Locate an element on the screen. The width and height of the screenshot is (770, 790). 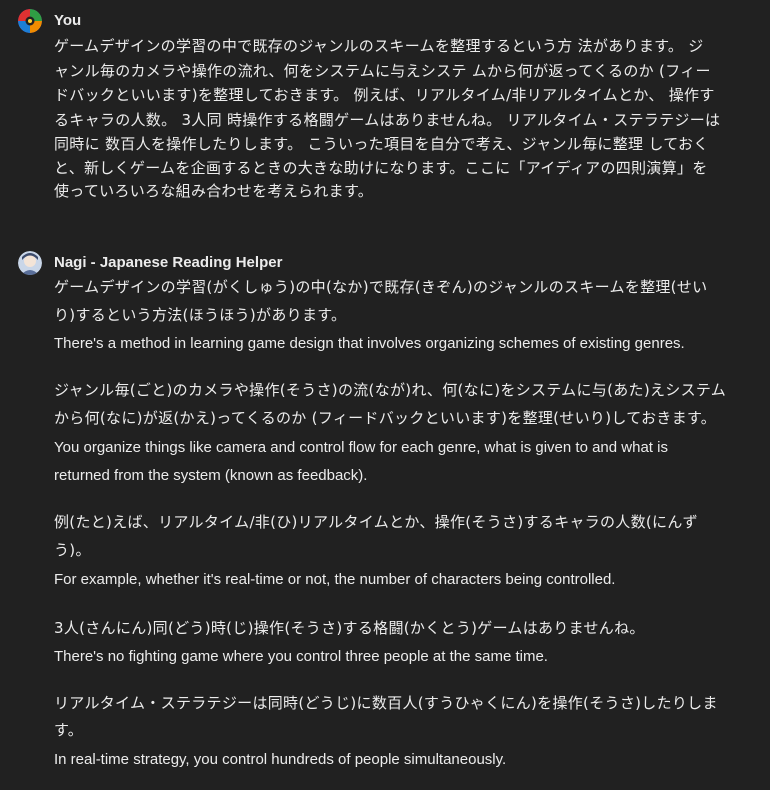
assistant-author-name: Nagi - Japanese Reading Helper is located at coordinates (168, 262).